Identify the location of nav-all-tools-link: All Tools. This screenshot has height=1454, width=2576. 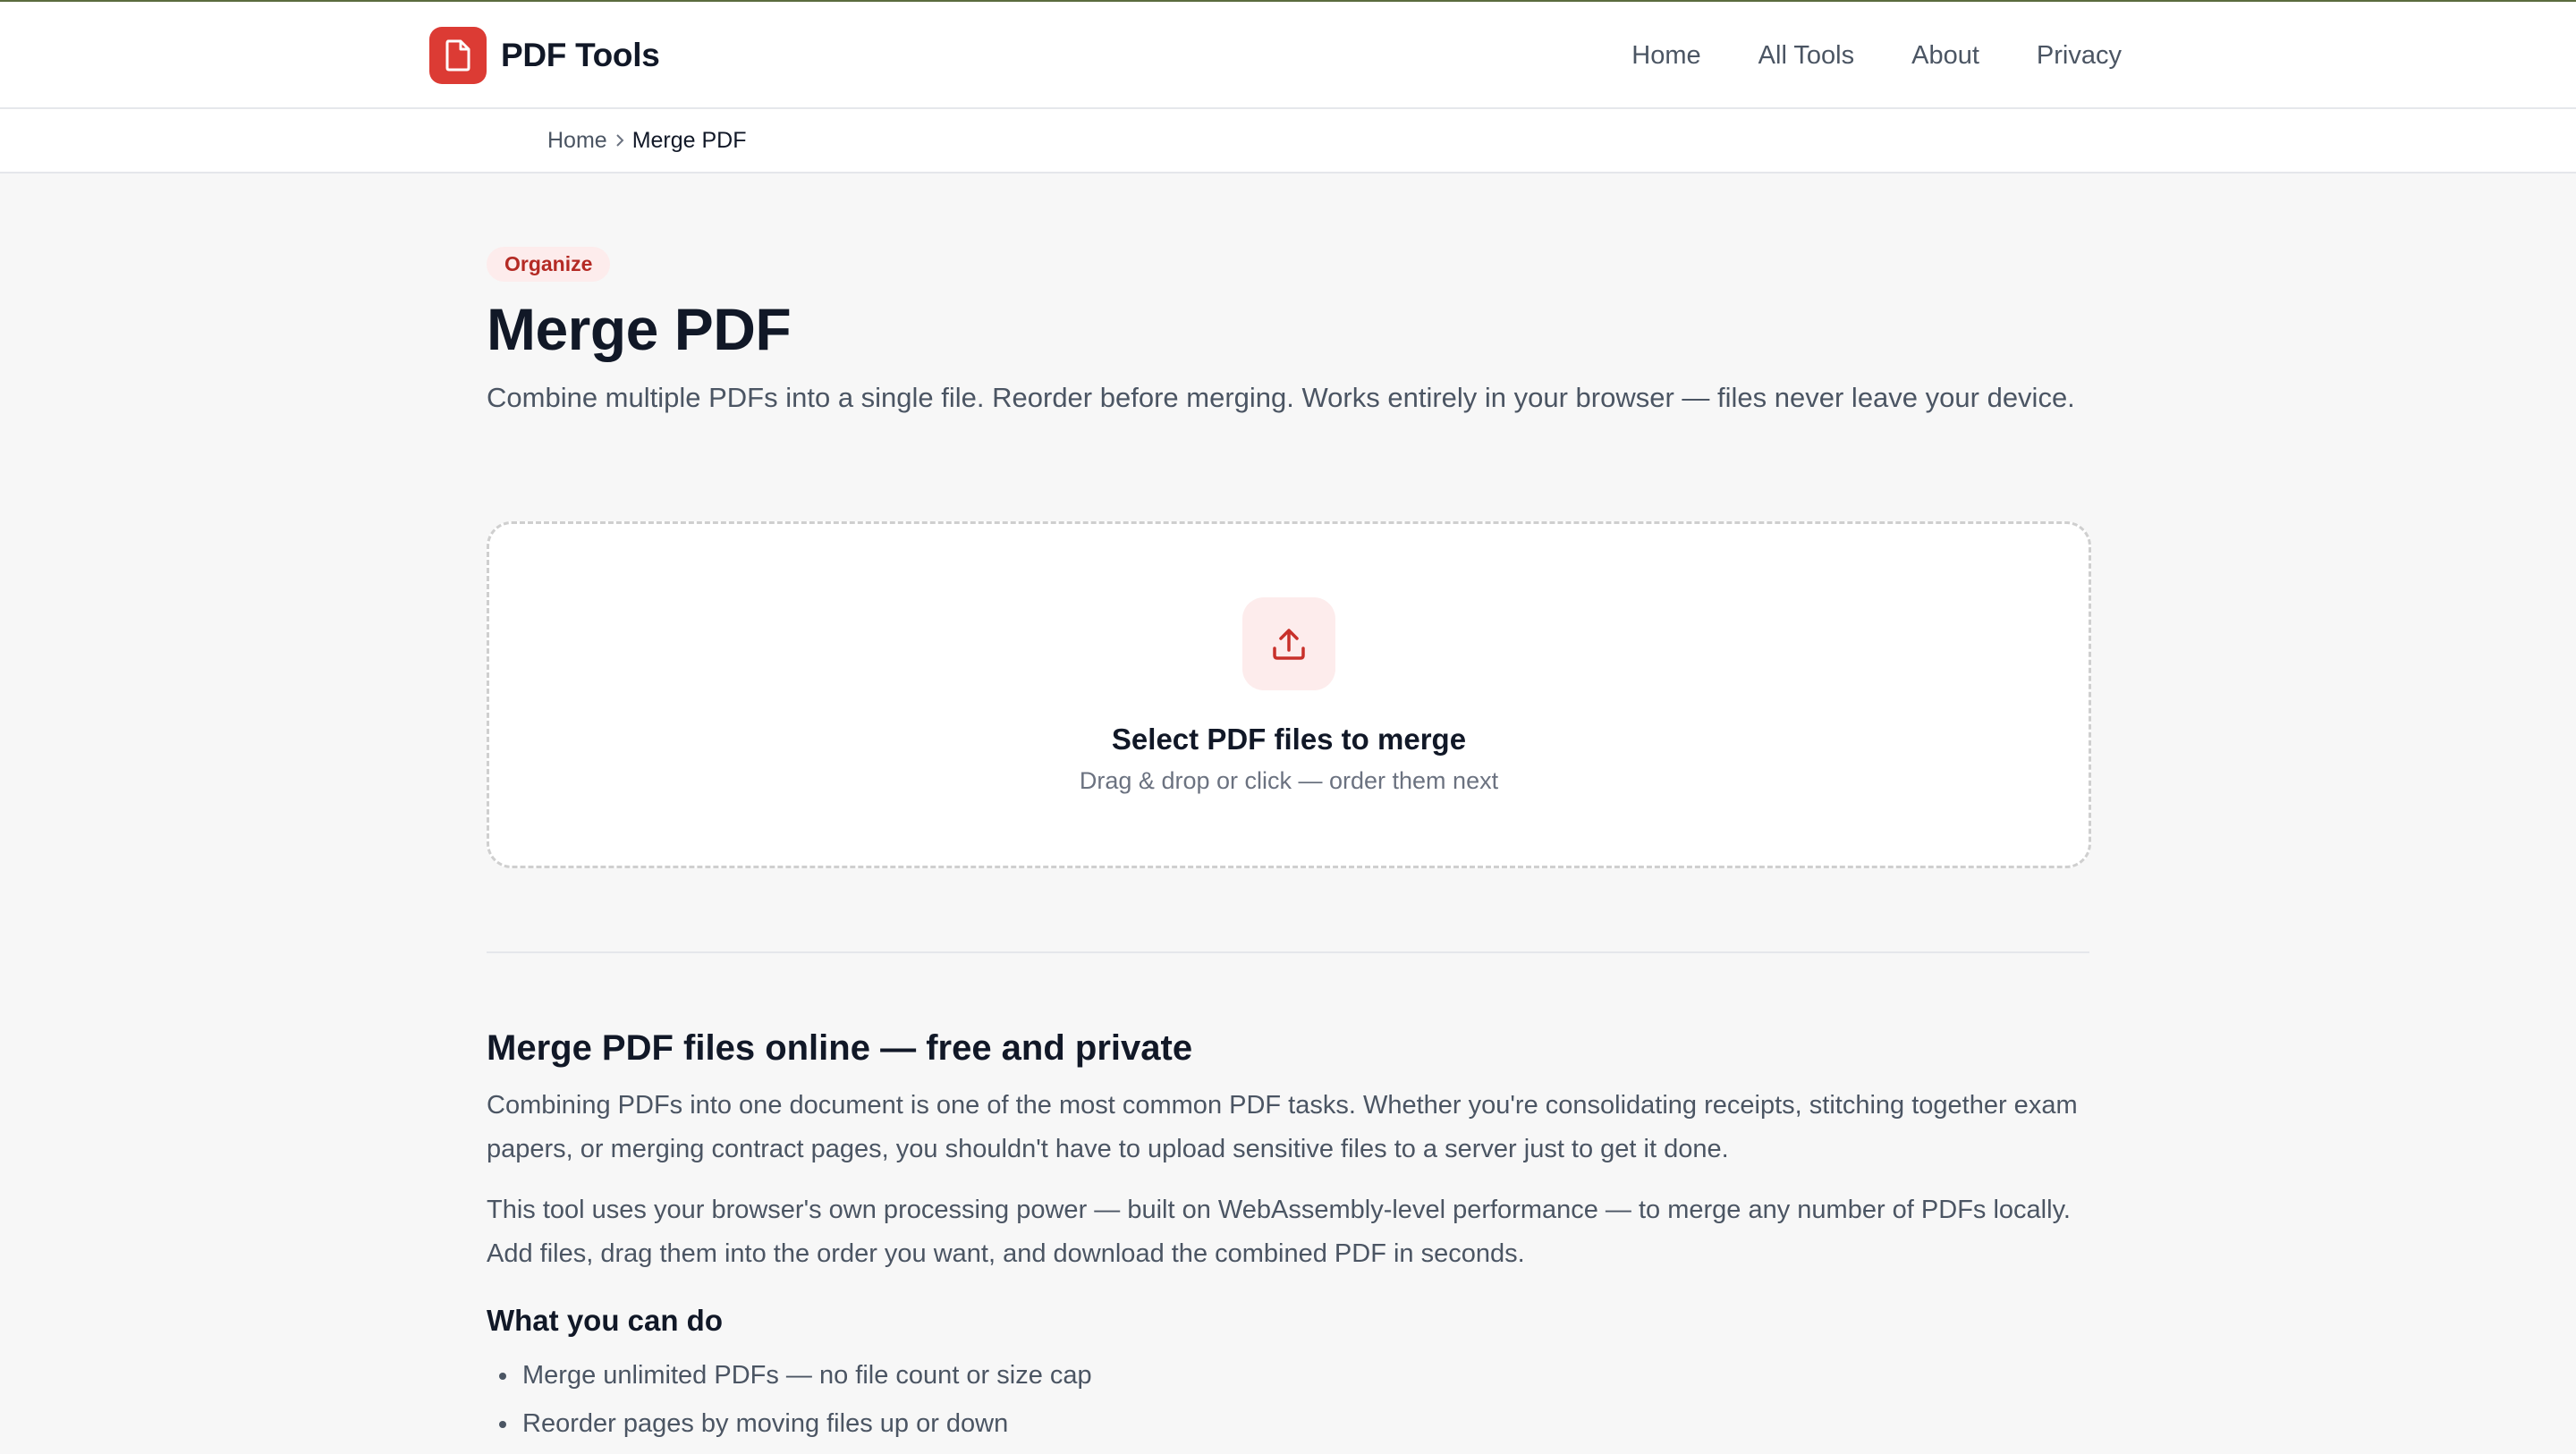
(1806, 56).